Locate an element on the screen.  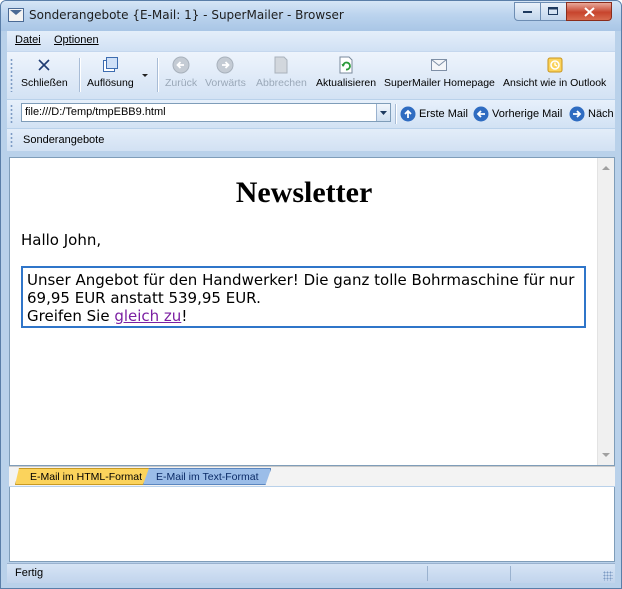
first-mail-label: Erste Mail is located at coordinates (443, 114).